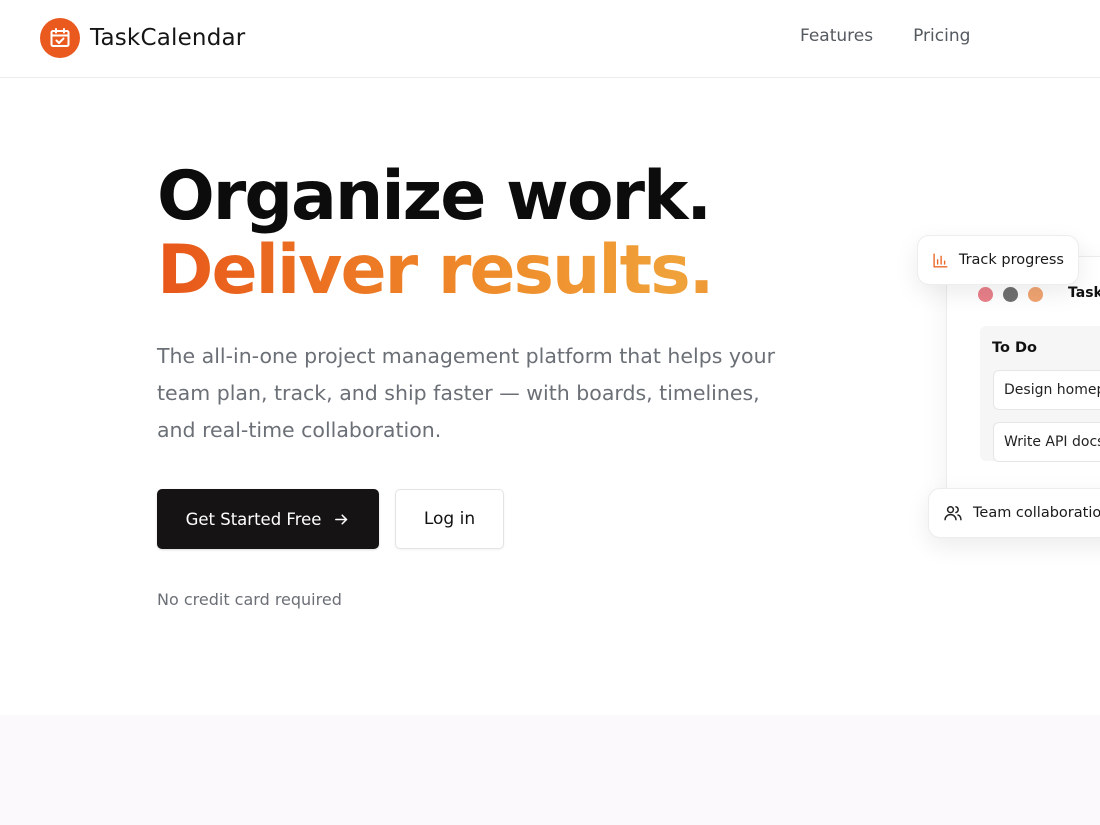 Image resolution: width=1100 pixels, height=825 pixels. What do you see at coordinates (1084, 293) in the screenshot?
I see `preview-title: Task` at bounding box center [1084, 293].